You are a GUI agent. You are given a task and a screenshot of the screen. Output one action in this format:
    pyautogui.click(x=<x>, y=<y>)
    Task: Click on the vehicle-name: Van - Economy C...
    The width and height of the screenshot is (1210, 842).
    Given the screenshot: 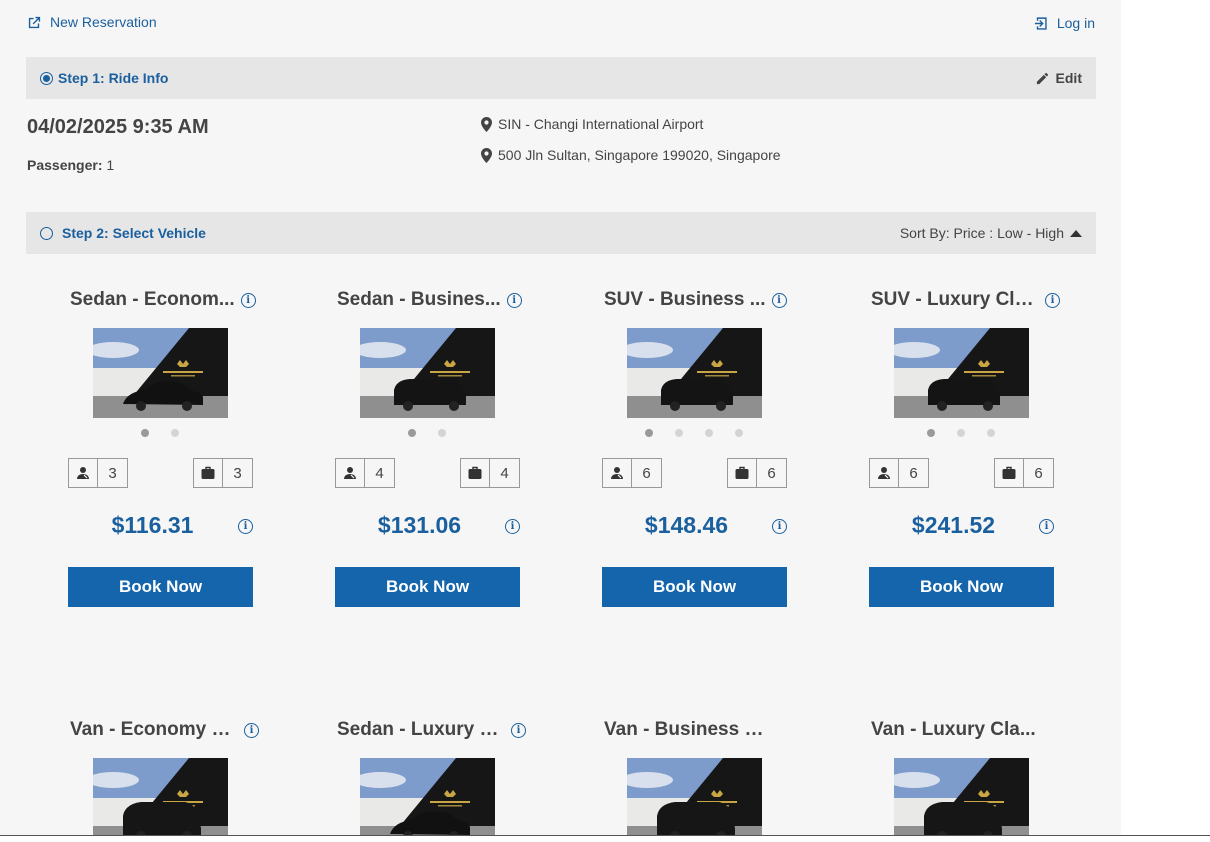 What is the action you would take?
    pyautogui.click(x=154, y=729)
    